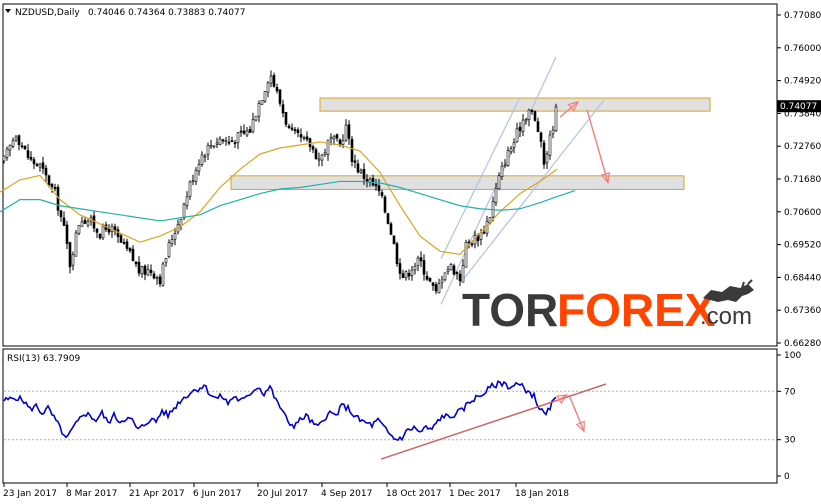 The image size is (821, 504). What do you see at coordinates (43, 359) in the screenshot?
I see `rsi-label: RSI(13) 63.7909` at bounding box center [43, 359].